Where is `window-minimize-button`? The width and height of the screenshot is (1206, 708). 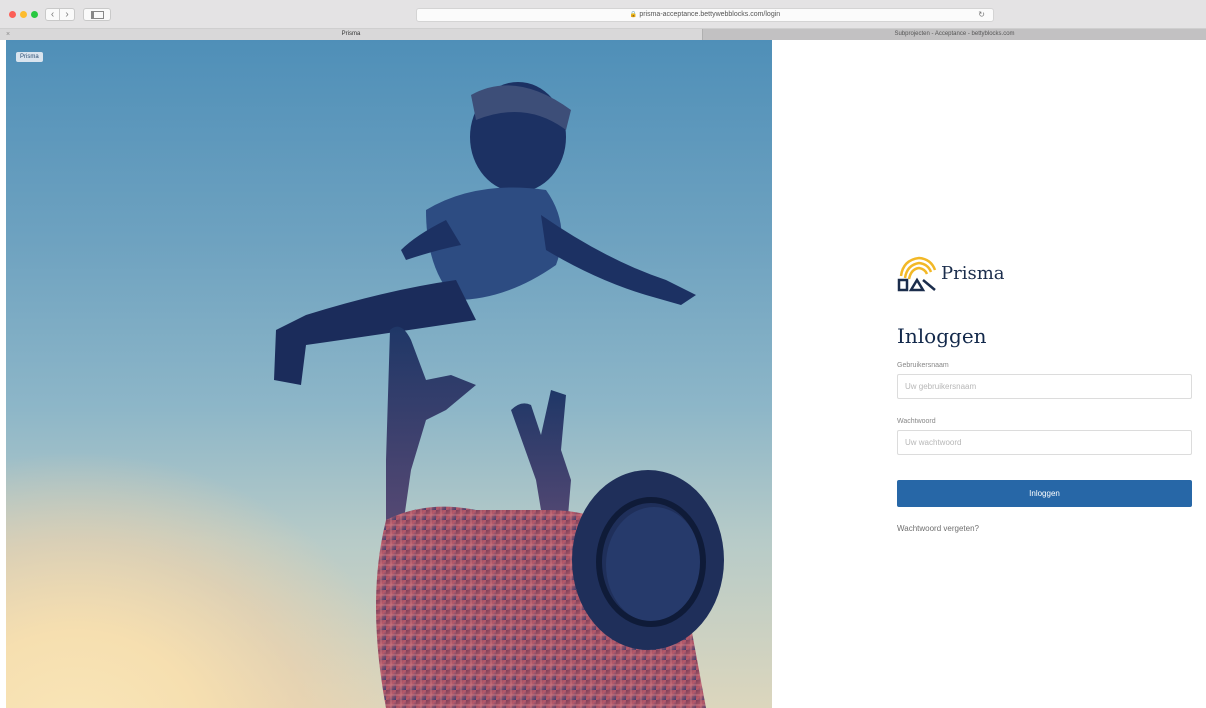
window-minimize-button is located at coordinates (23, 14).